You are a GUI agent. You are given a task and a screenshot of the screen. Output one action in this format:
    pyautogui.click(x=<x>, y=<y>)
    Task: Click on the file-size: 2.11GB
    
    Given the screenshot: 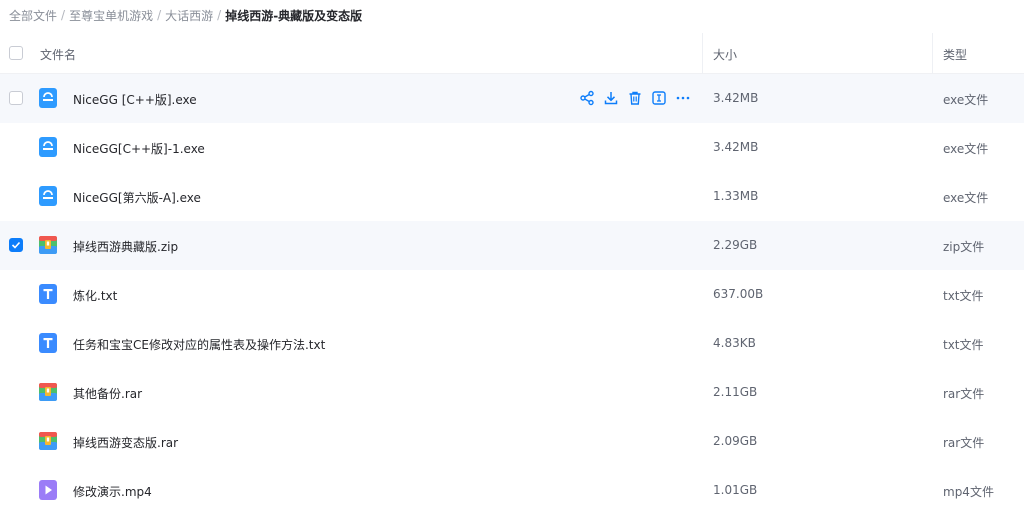 What is the action you would take?
    pyautogui.click(x=735, y=392)
    